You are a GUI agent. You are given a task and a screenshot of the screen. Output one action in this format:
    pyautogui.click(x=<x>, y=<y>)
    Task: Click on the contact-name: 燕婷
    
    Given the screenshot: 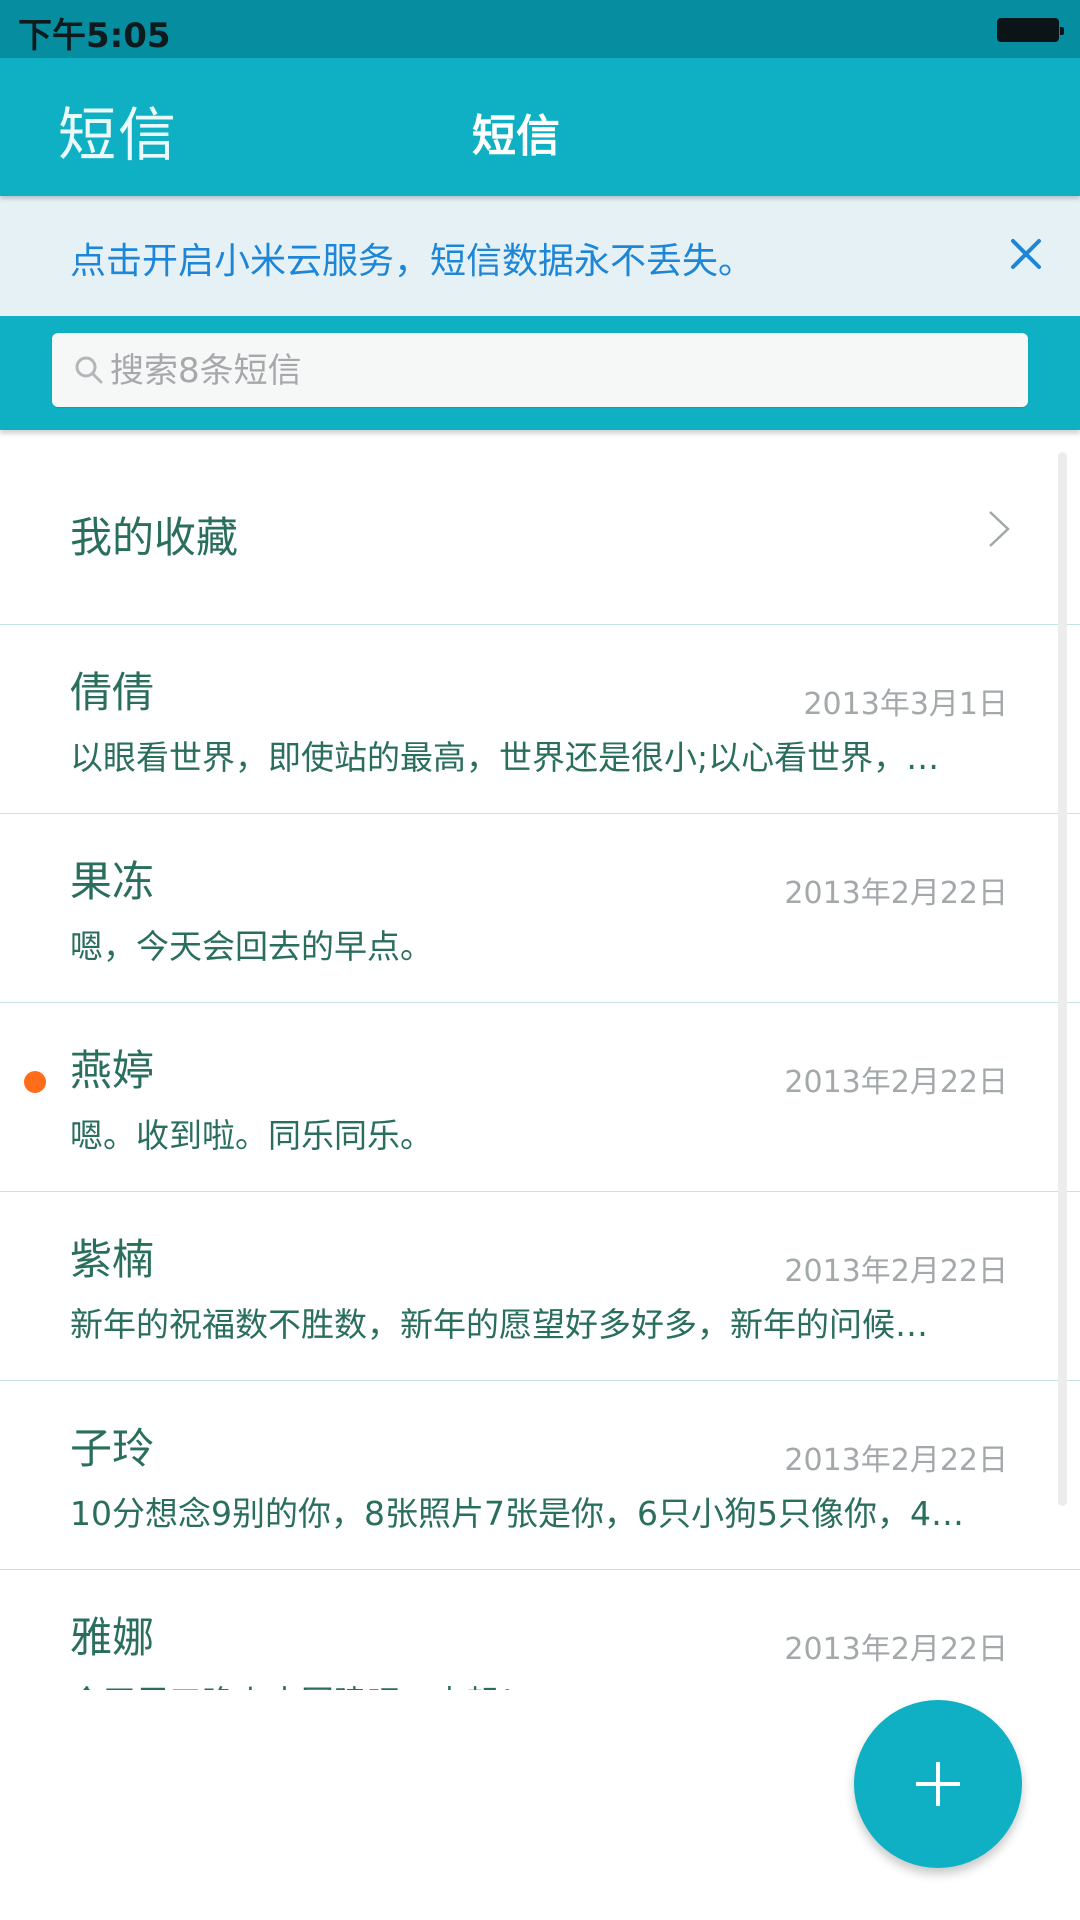 What is the action you would take?
    pyautogui.click(x=112, y=1070)
    